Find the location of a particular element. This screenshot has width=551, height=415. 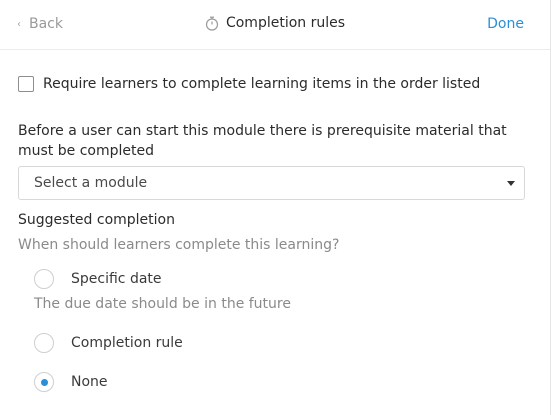

done-button: Done is located at coordinates (505, 24).